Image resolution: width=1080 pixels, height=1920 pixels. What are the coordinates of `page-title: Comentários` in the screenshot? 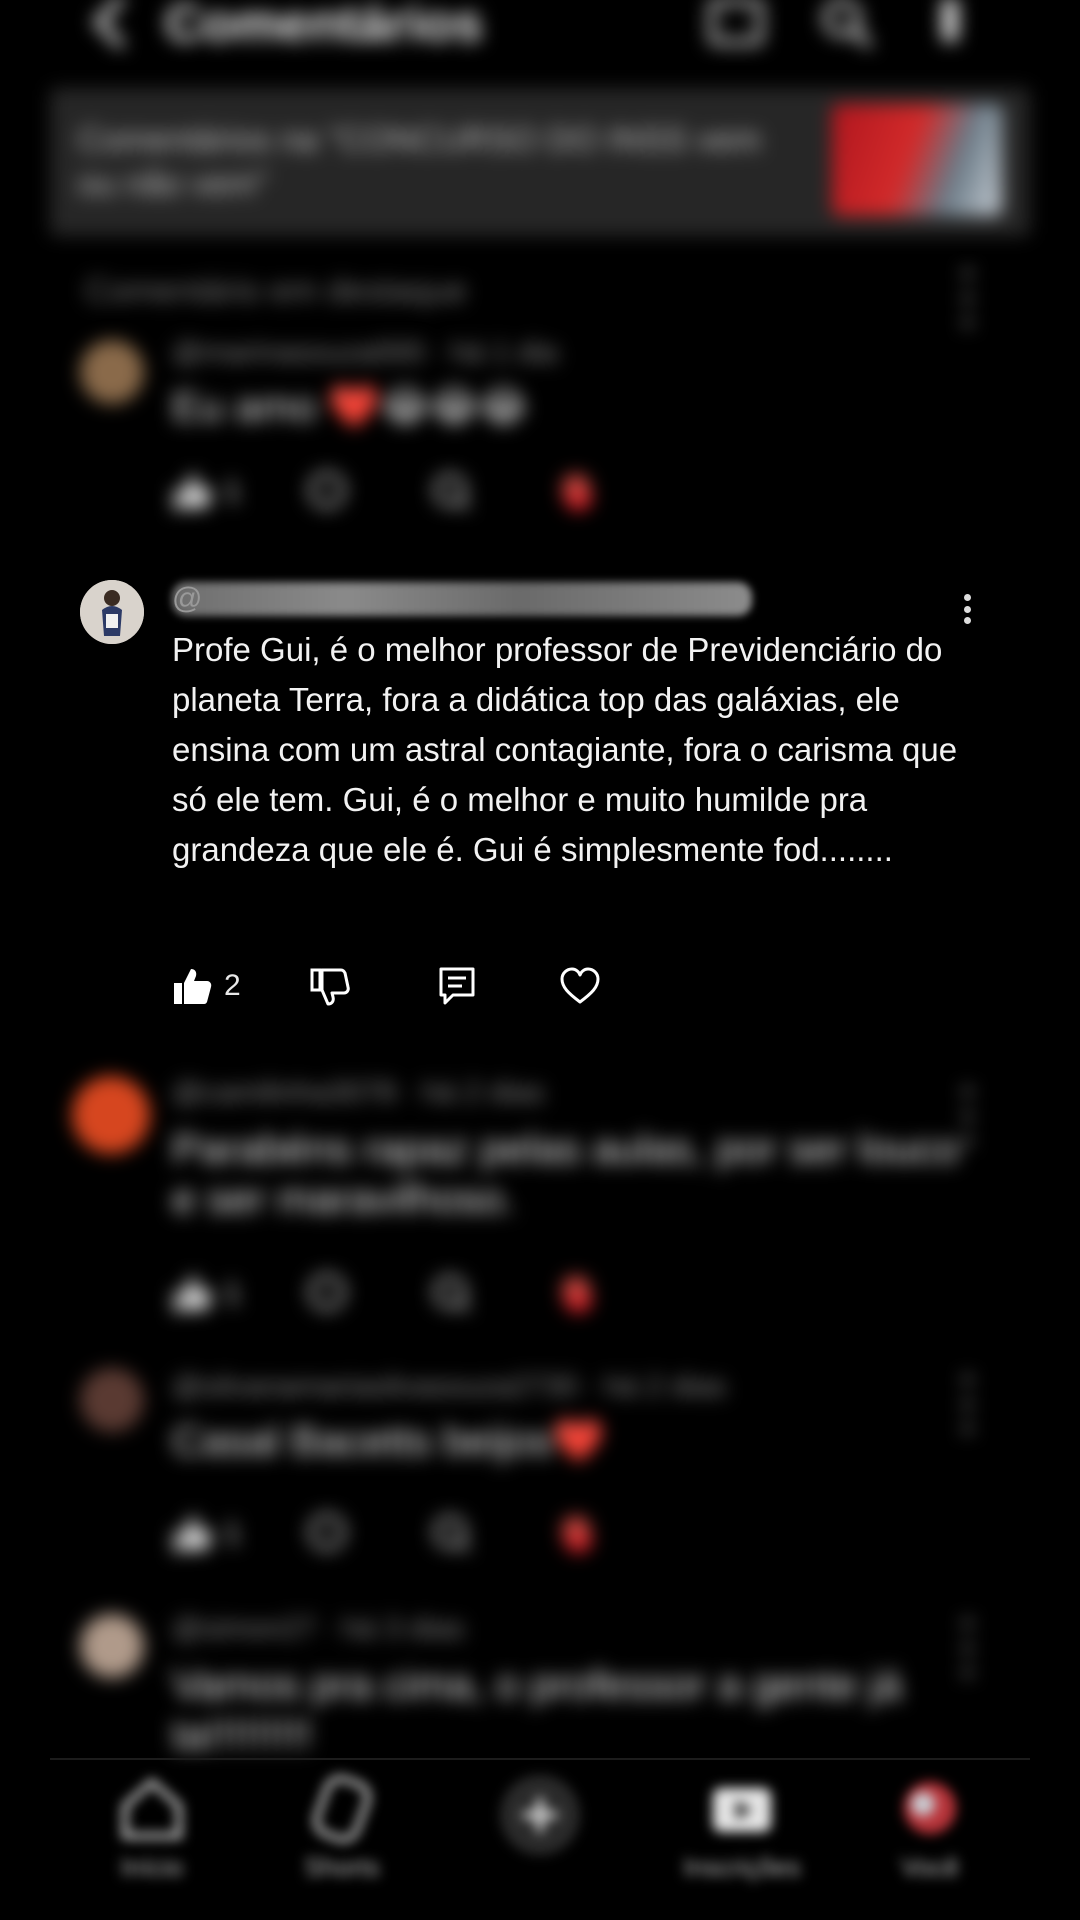 It's located at (324, 26).